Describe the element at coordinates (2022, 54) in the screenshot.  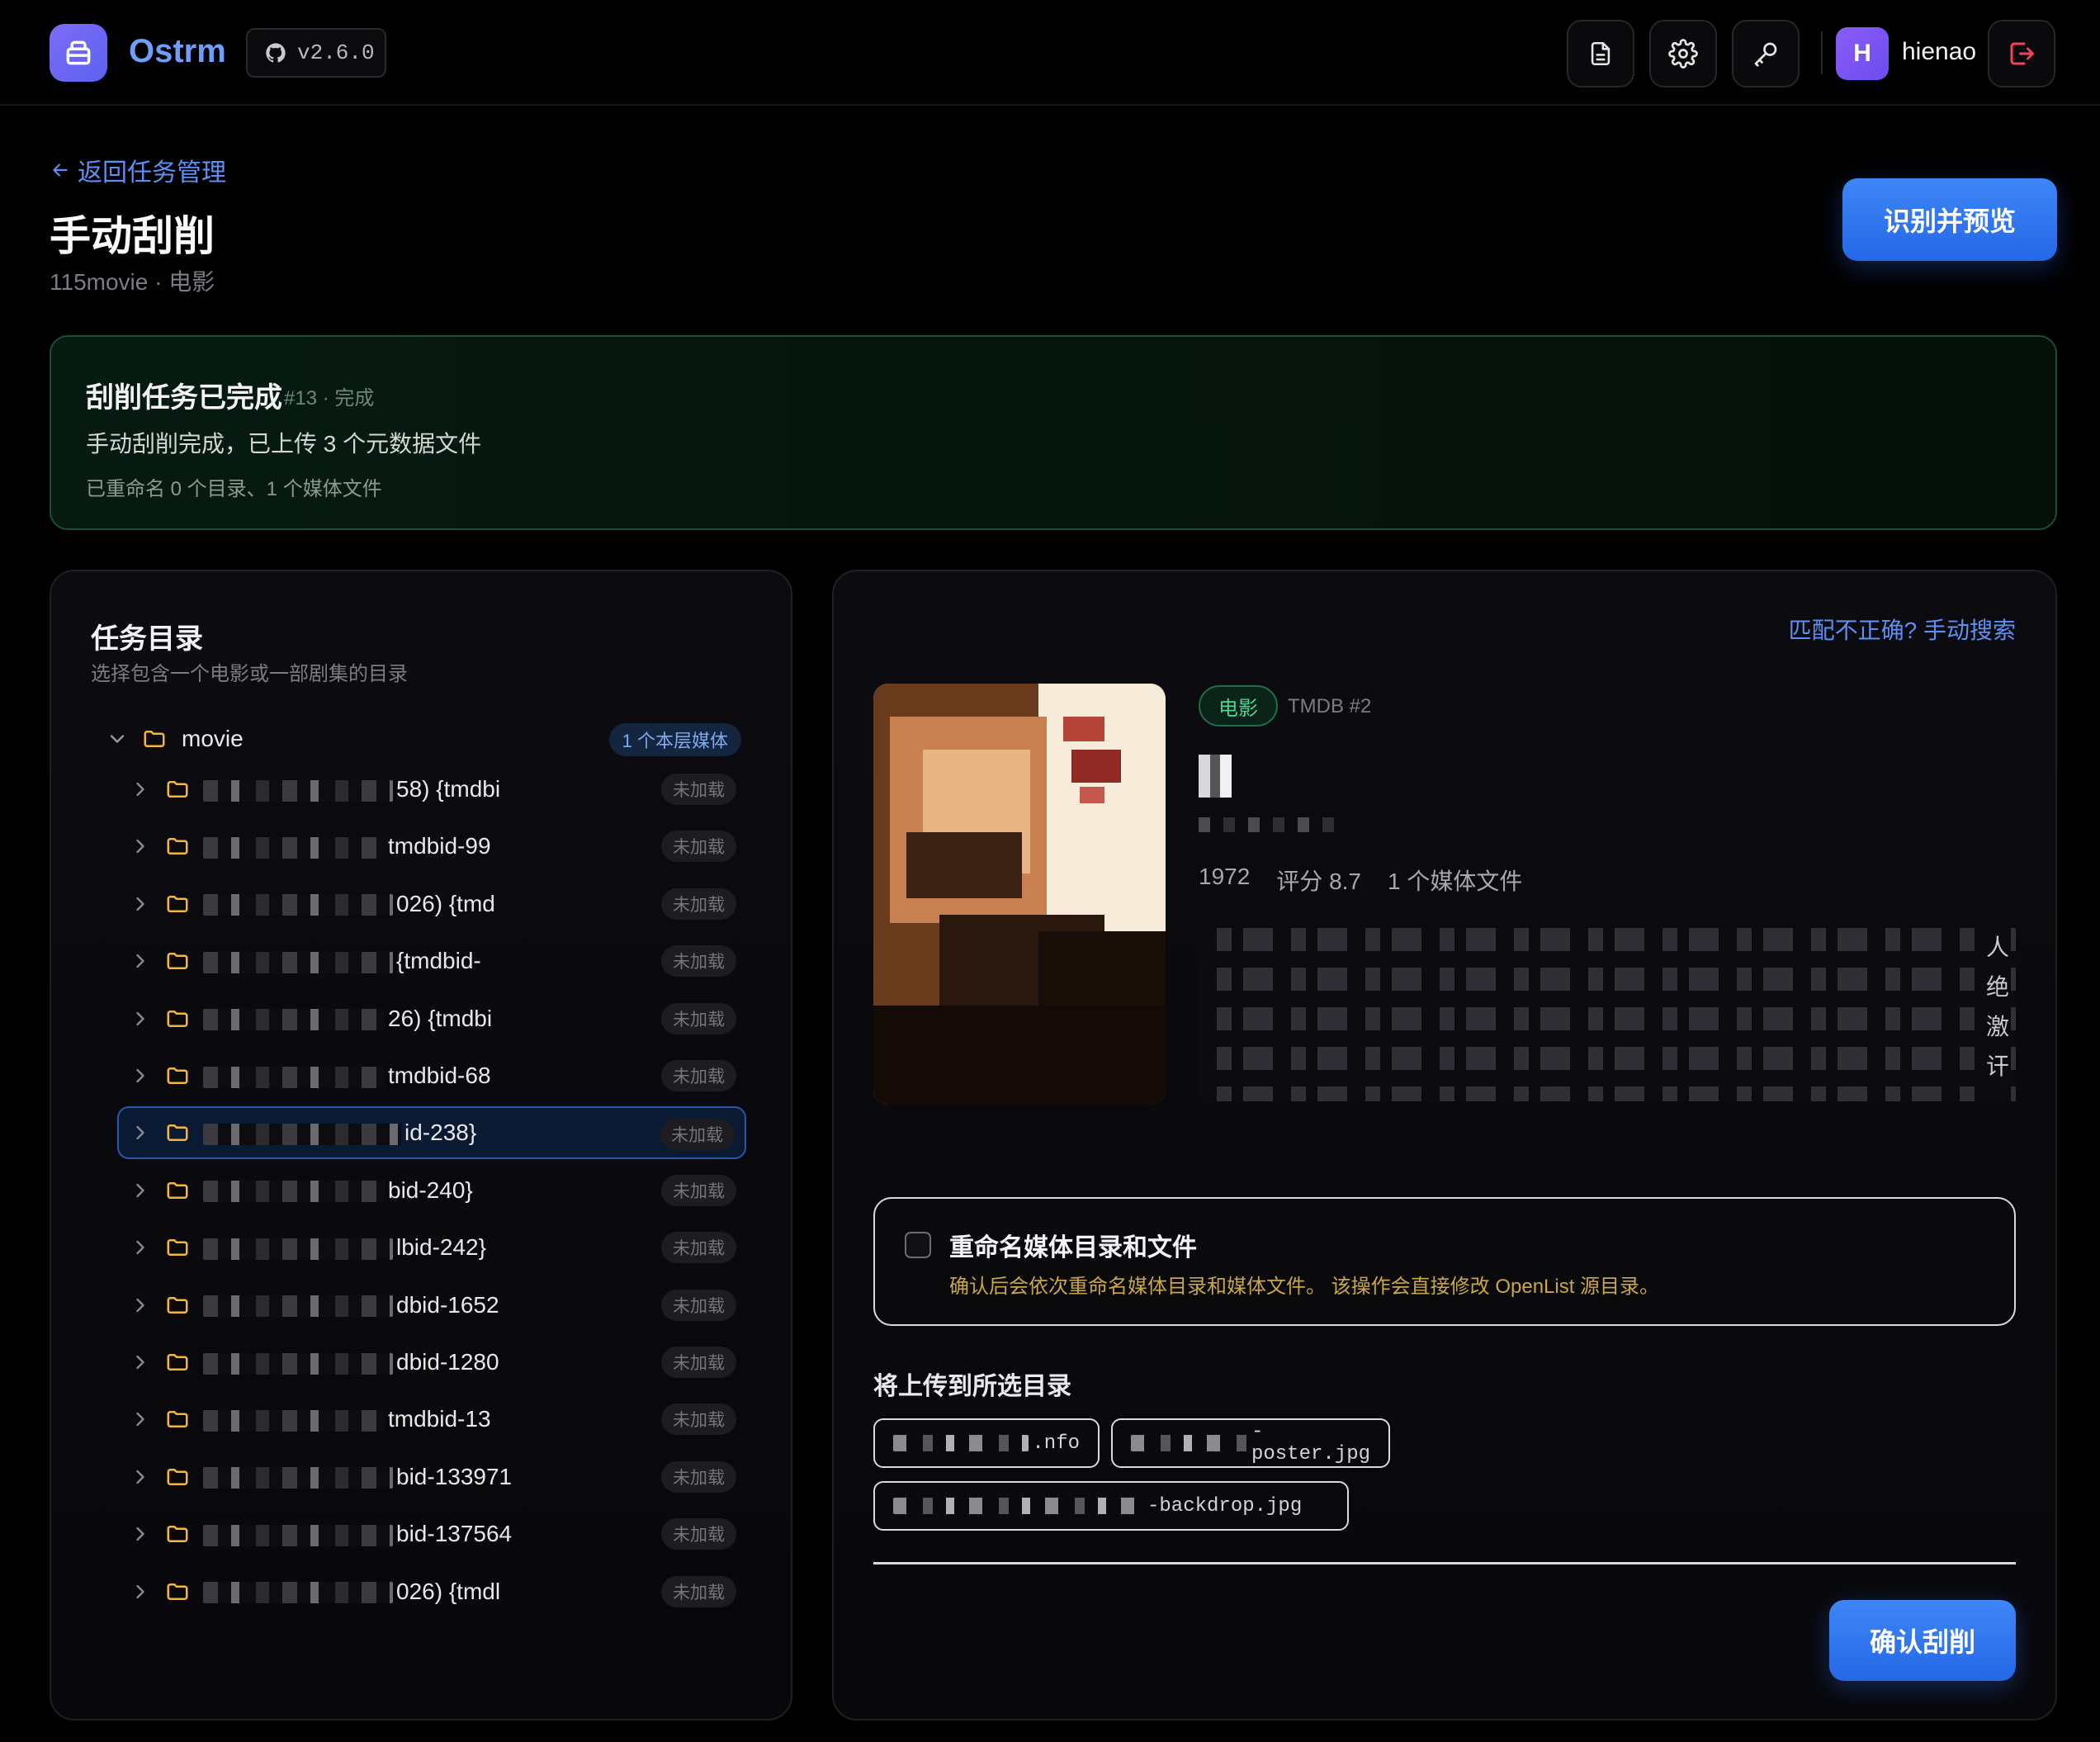
I see `logout-button` at that location.